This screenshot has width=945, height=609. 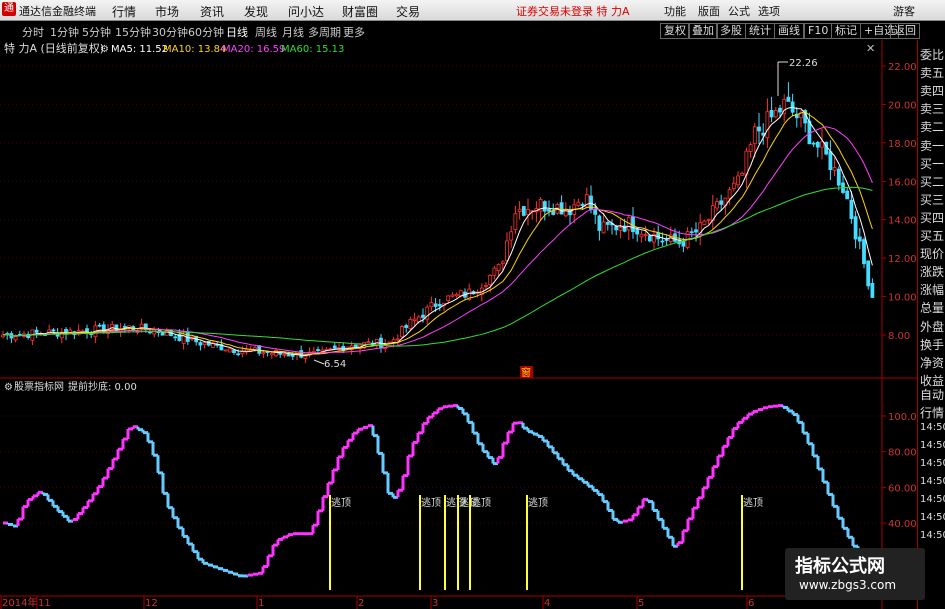 What do you see at coordinates (846, 31) in the screenshot?
I see `btn-biaoji: 标记` at bounding box center [846, 31].